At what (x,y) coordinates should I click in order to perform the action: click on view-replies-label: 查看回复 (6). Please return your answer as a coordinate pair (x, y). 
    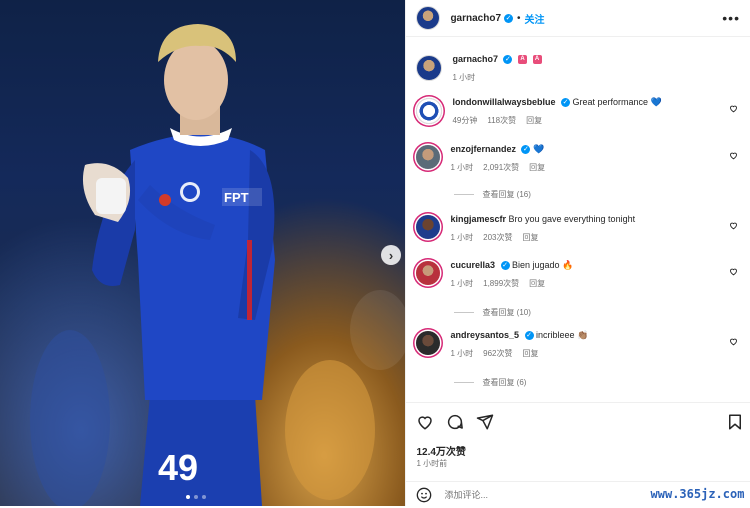
    Looking at the image, I should click on (504, 382).